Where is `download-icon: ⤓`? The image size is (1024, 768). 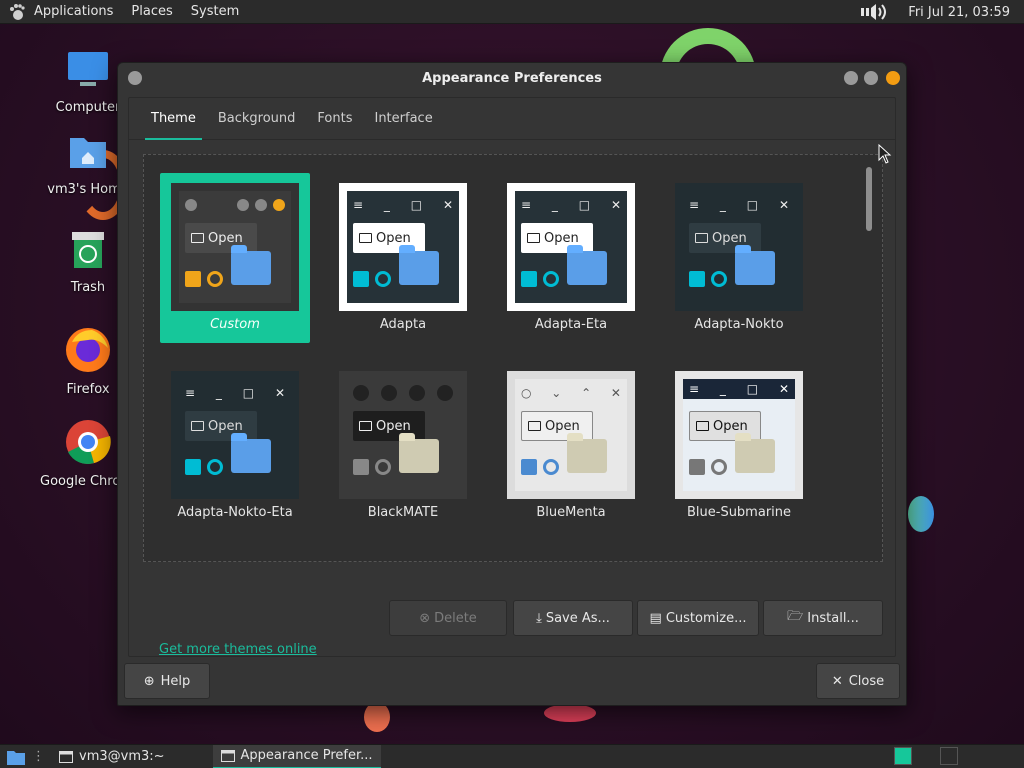 download-icon: ⤓ is located at coordinates (539, 618).